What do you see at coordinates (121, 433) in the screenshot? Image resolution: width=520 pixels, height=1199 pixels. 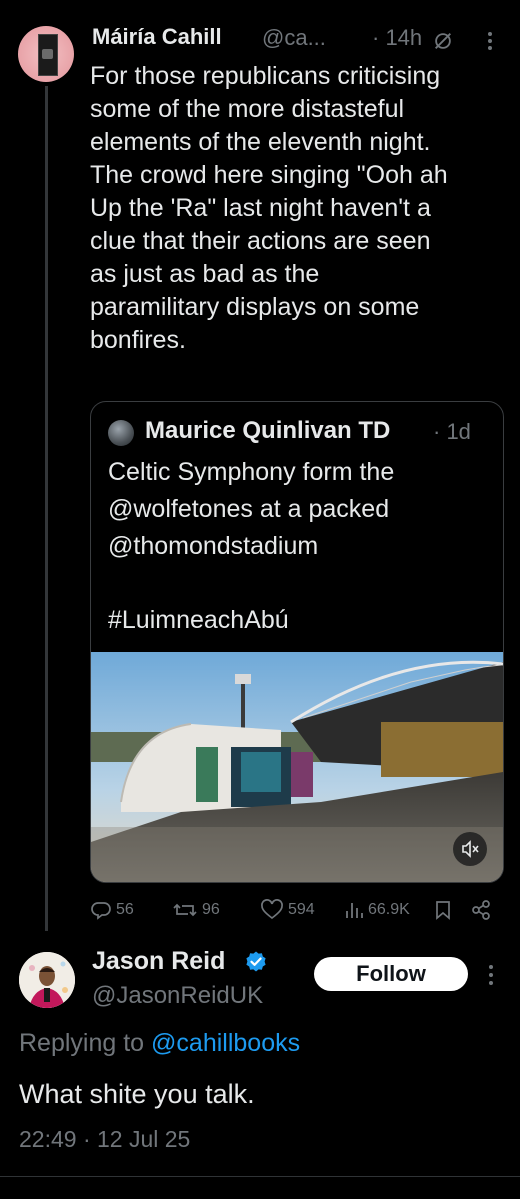 I see `quoted-avatar` at bounding box center [121, 433].